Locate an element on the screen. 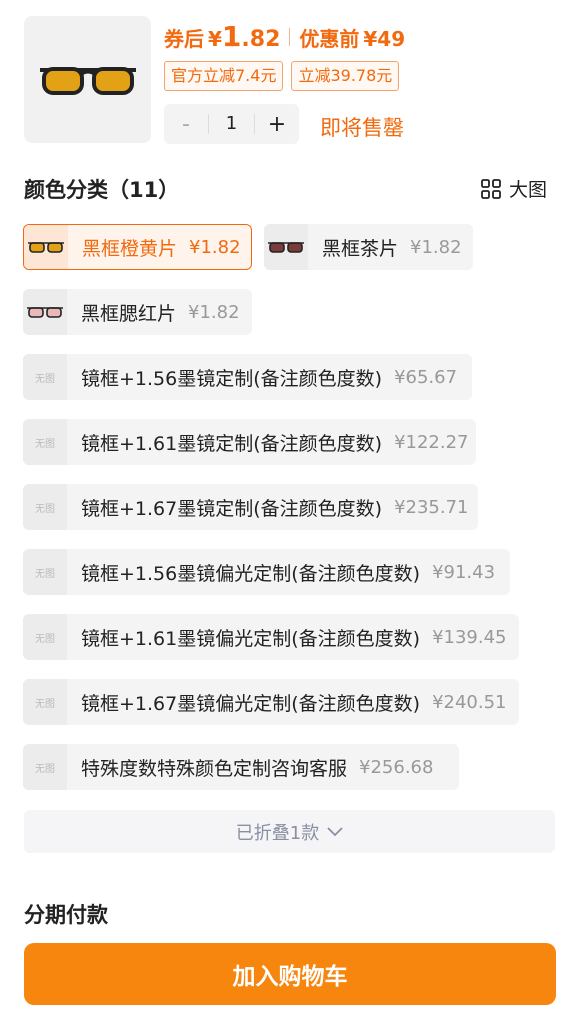 The height and width of the screenshot is (1016, 573). option-chip: 黑框茶片 ¥1.82 is located at coordinates (368, 247).